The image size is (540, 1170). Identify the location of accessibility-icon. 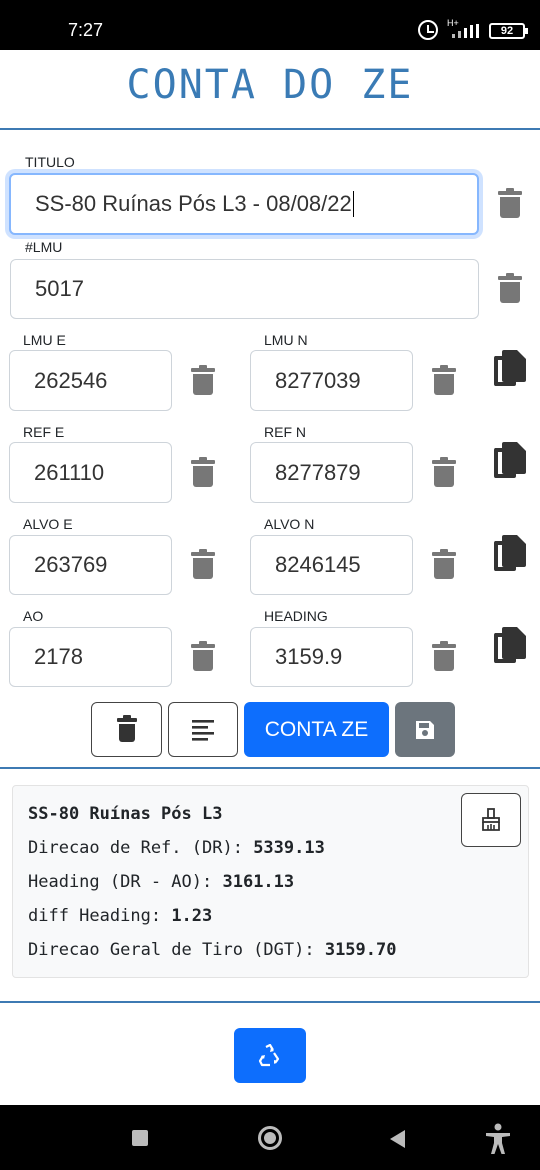
(498, 1139).